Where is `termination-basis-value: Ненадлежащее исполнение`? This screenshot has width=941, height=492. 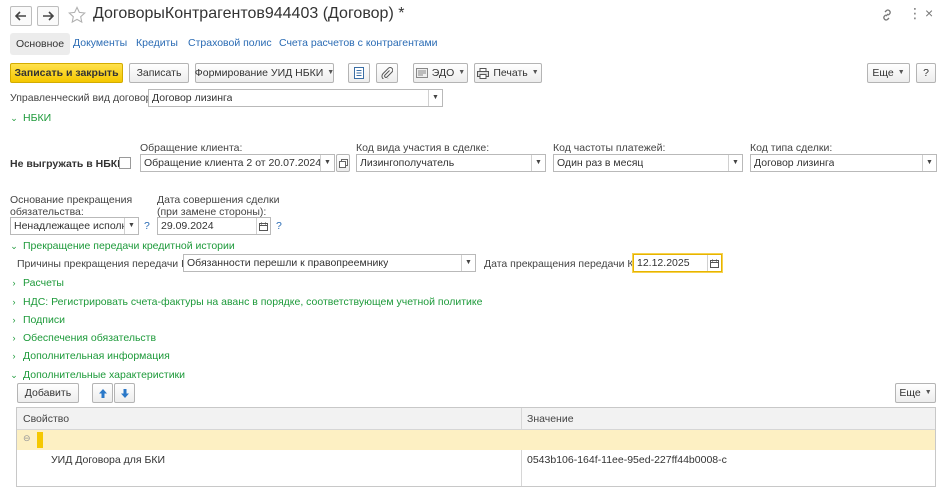 termination-basis-value: Ненадлежащее исполнение is located at coordinates (70, 226).